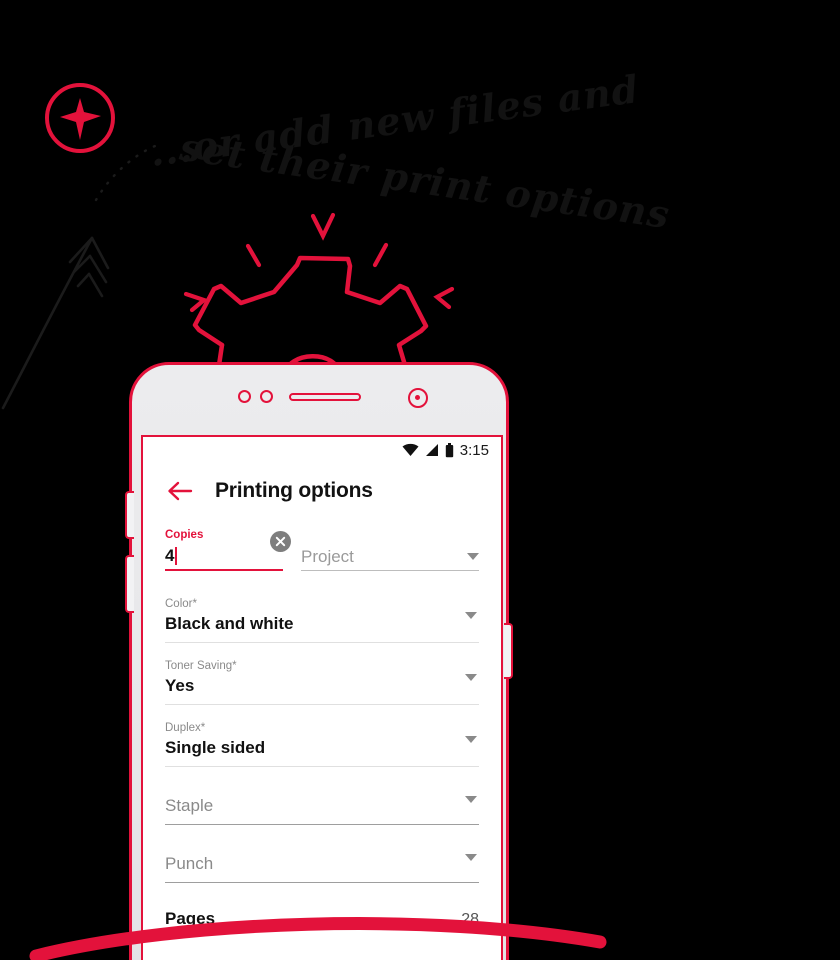 This screenshot has height=960, width=840. Describe the element at coordinates (410, 449) in the screenshot. I see `wifi-icon` at that location.